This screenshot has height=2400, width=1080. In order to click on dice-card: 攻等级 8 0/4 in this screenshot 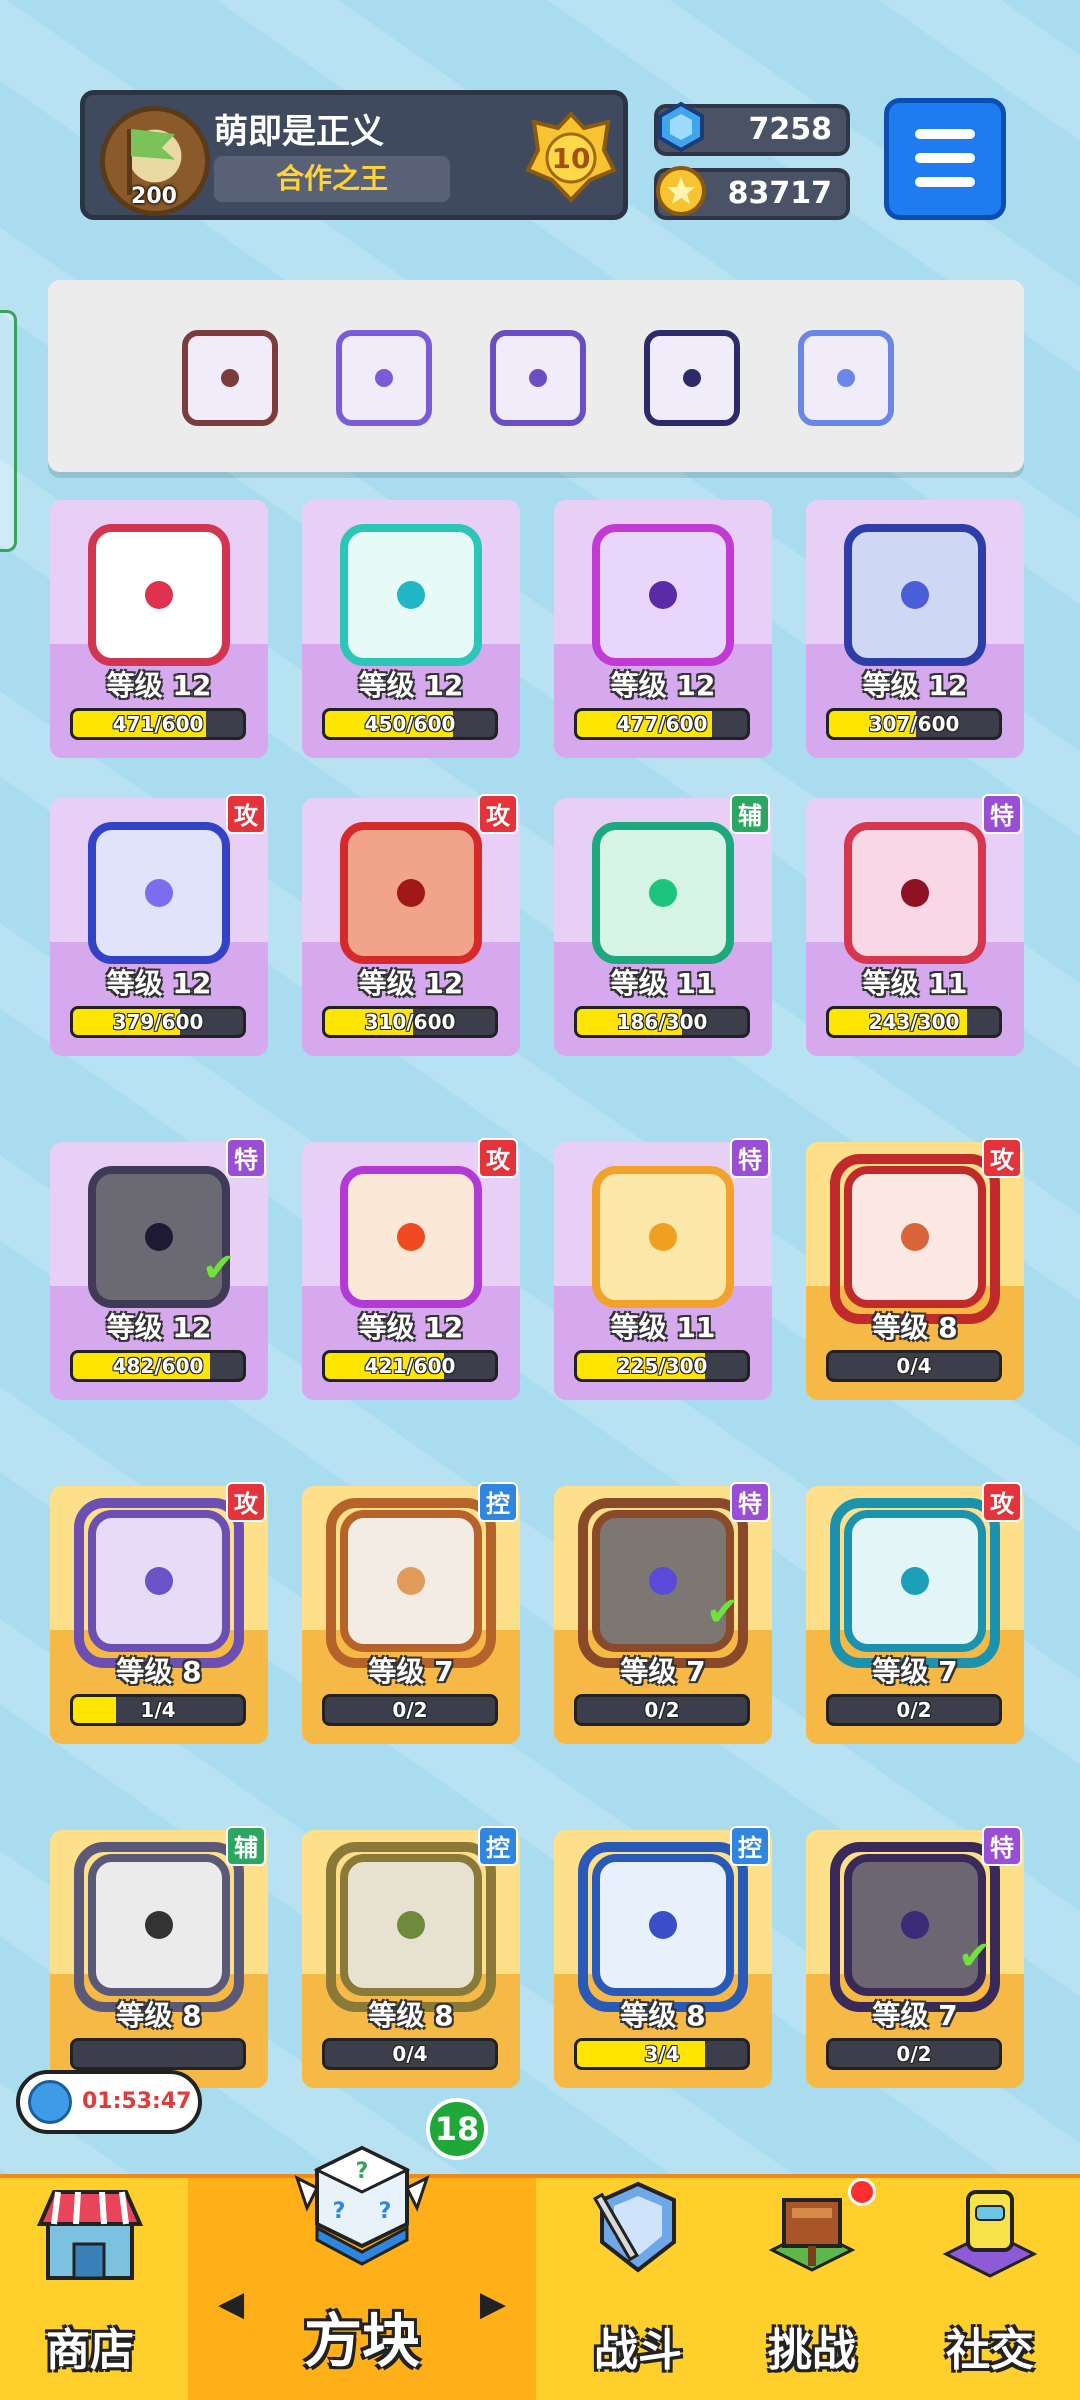, I will do `click(915, 1269)`.